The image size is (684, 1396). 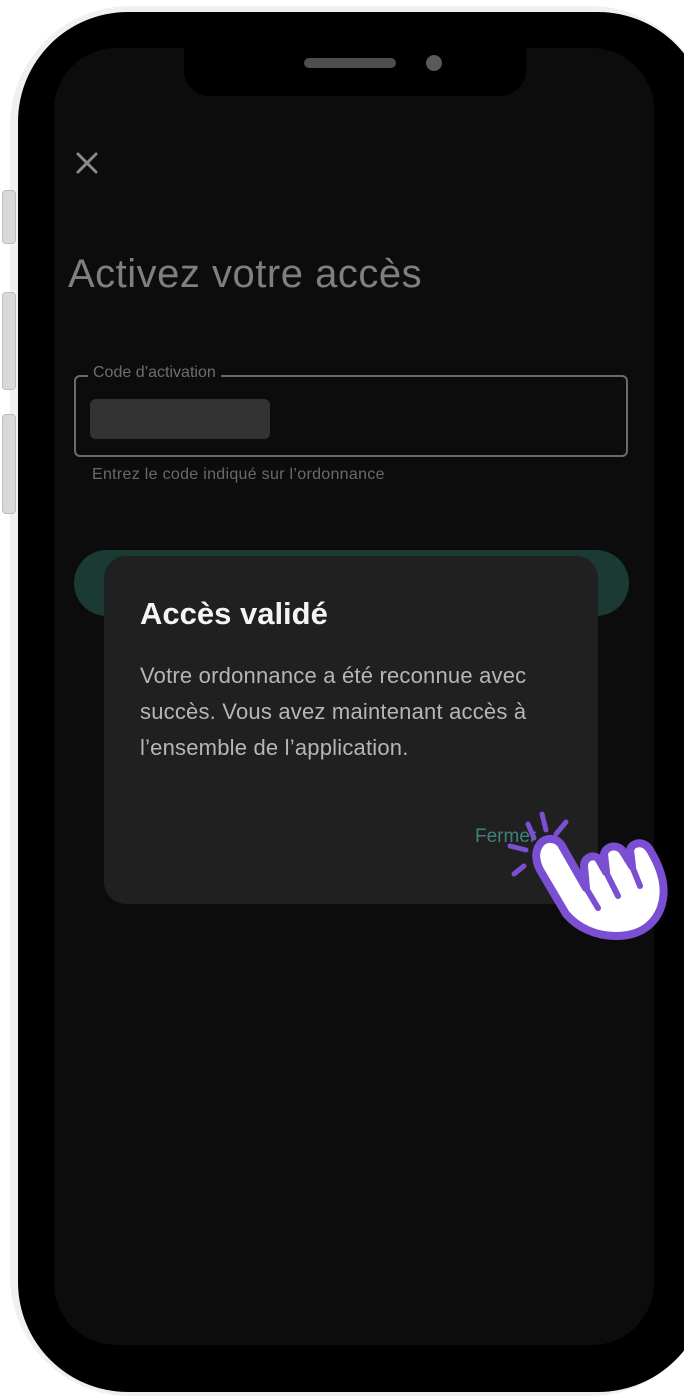 What do you see at coordinates (180, 419) in the screenshot?
I see `activation-code-value-redacted` at bounding box center [180, 419].